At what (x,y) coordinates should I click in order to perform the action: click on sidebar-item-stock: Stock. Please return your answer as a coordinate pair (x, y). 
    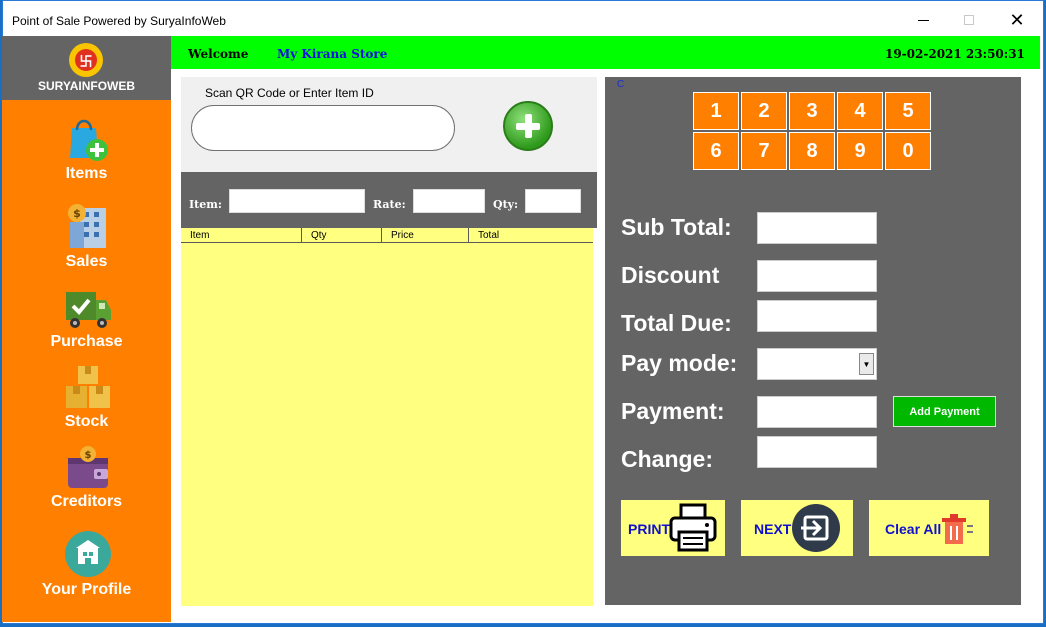
    Looking at the image, I should click on (86, 402).